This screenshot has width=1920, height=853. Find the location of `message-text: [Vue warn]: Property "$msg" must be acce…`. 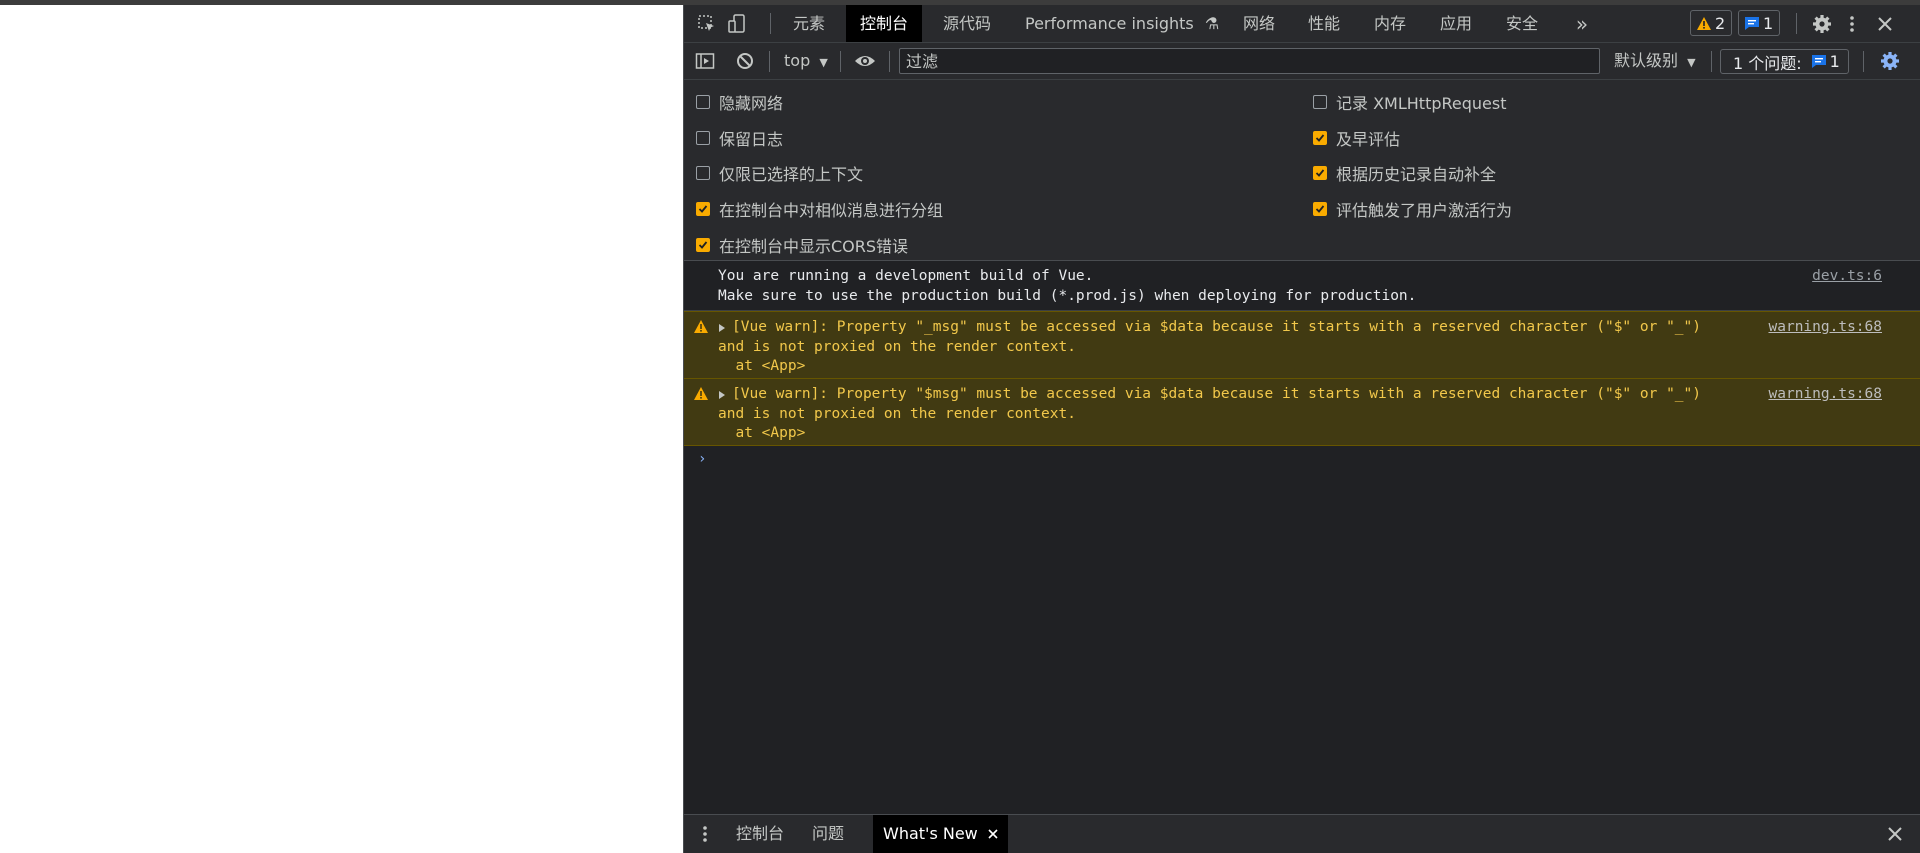

message-text: [Vue warn]: Property "$msg" must be acce… is located at coordinates (1210, 413).